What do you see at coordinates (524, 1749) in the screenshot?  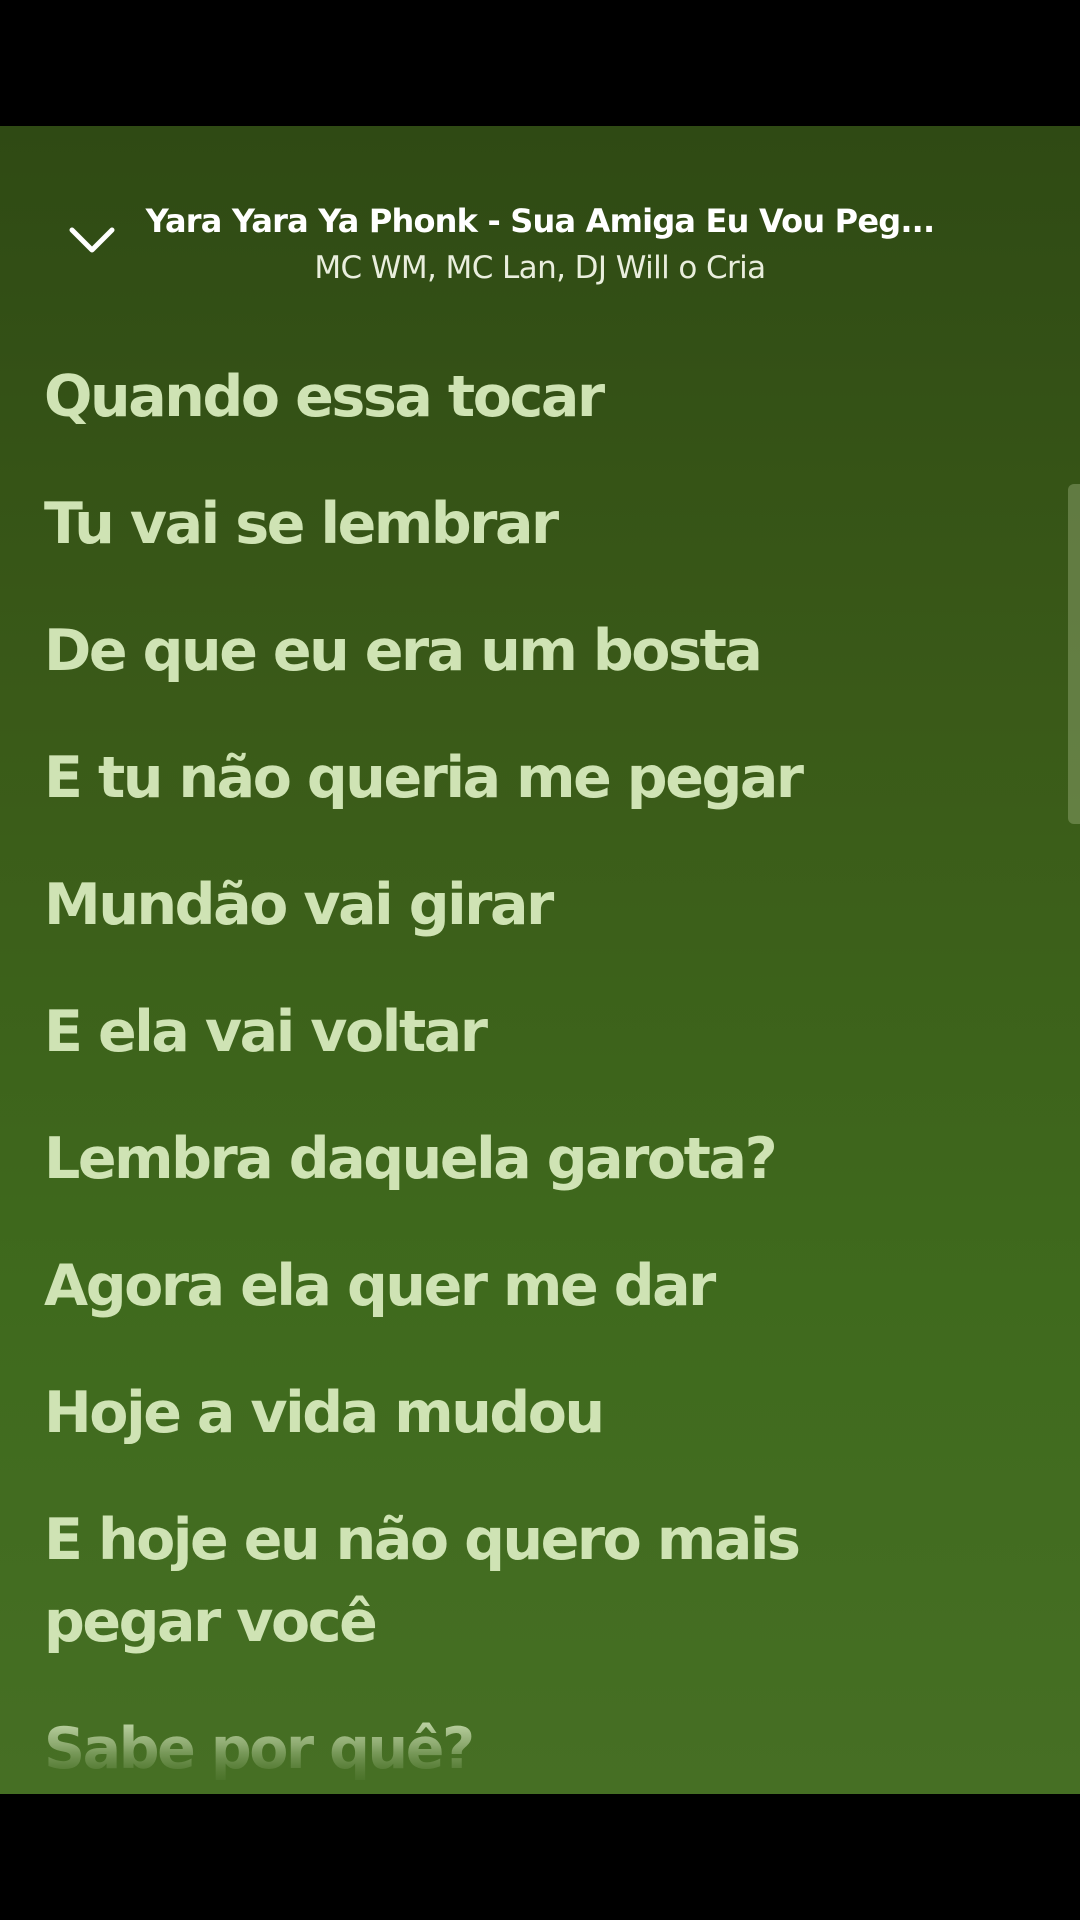 I see `lyric-line: Sabe por quê?` at bounding box center [524, 1749].